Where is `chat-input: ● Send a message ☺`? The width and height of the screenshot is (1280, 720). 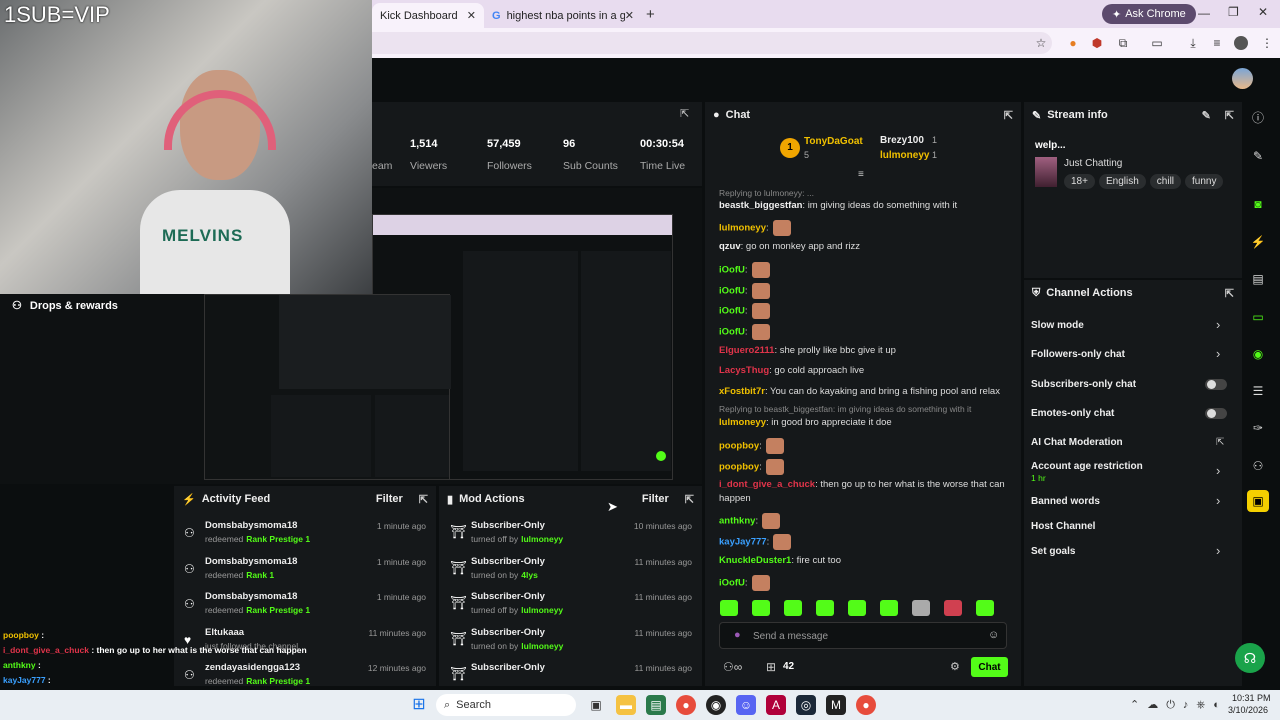 chat-input: ● Send a message ☺ is located at coordinates (863, 635).